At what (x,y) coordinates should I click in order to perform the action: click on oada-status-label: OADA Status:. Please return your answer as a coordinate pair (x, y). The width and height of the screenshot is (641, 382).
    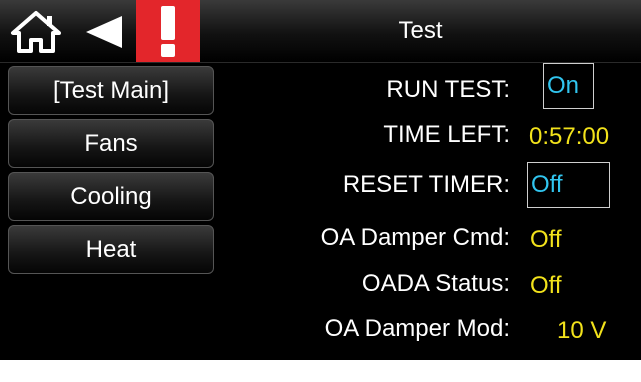
    Looking at the image, I should click on (435, 283).